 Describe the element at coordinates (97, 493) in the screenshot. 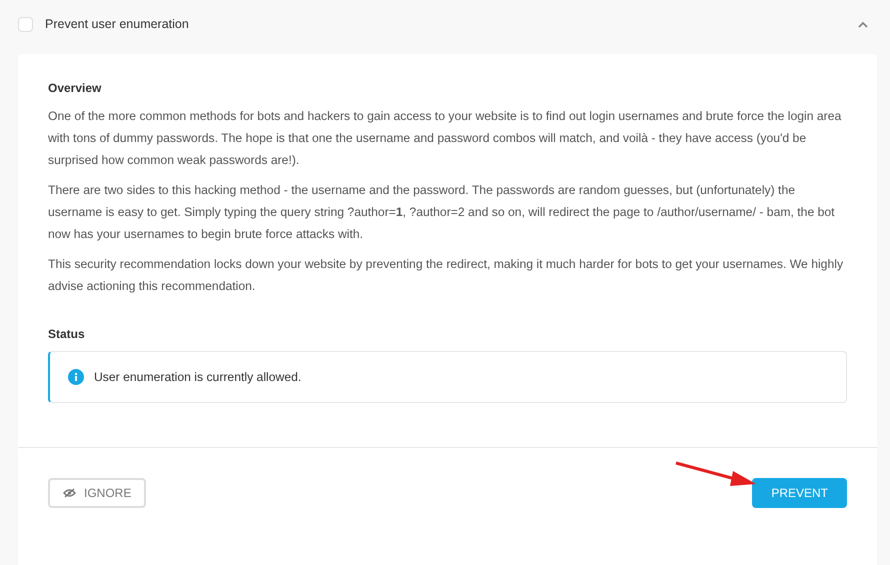

I see `ignore-button: IGNORE` at that location.